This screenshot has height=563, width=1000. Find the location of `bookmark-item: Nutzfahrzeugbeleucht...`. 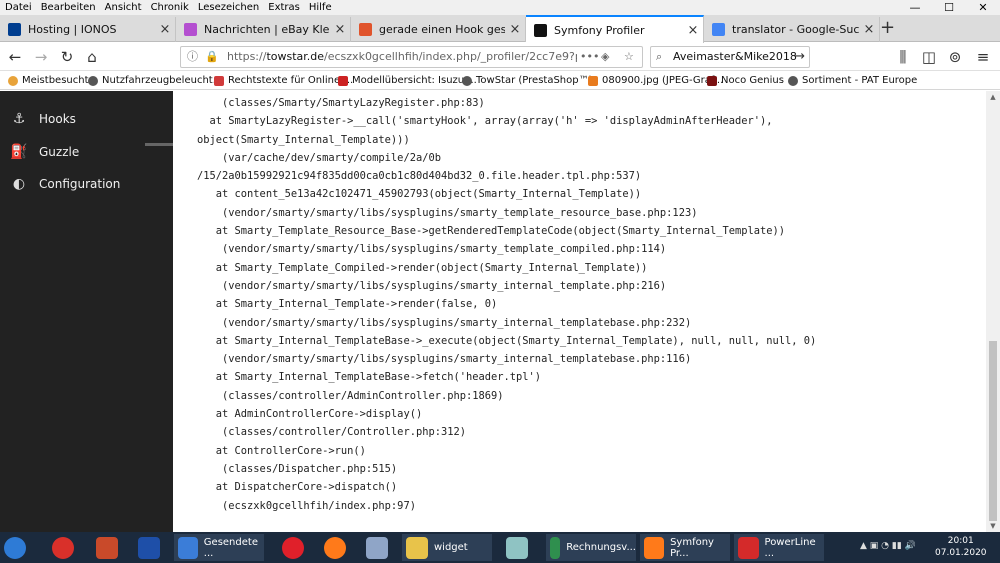

bookmark-item: Nutzfahrzeugbeleucht... is located at coordinates (155, 81).